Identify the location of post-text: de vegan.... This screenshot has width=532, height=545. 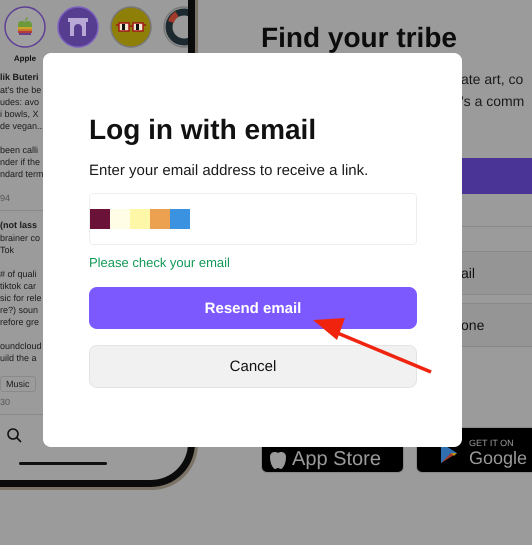
(22, 126).